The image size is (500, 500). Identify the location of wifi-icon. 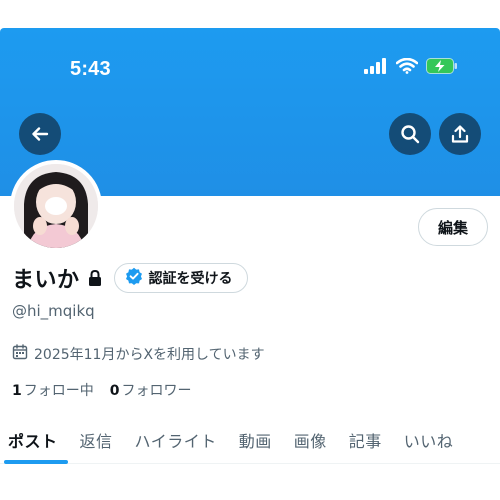
(407, 66).